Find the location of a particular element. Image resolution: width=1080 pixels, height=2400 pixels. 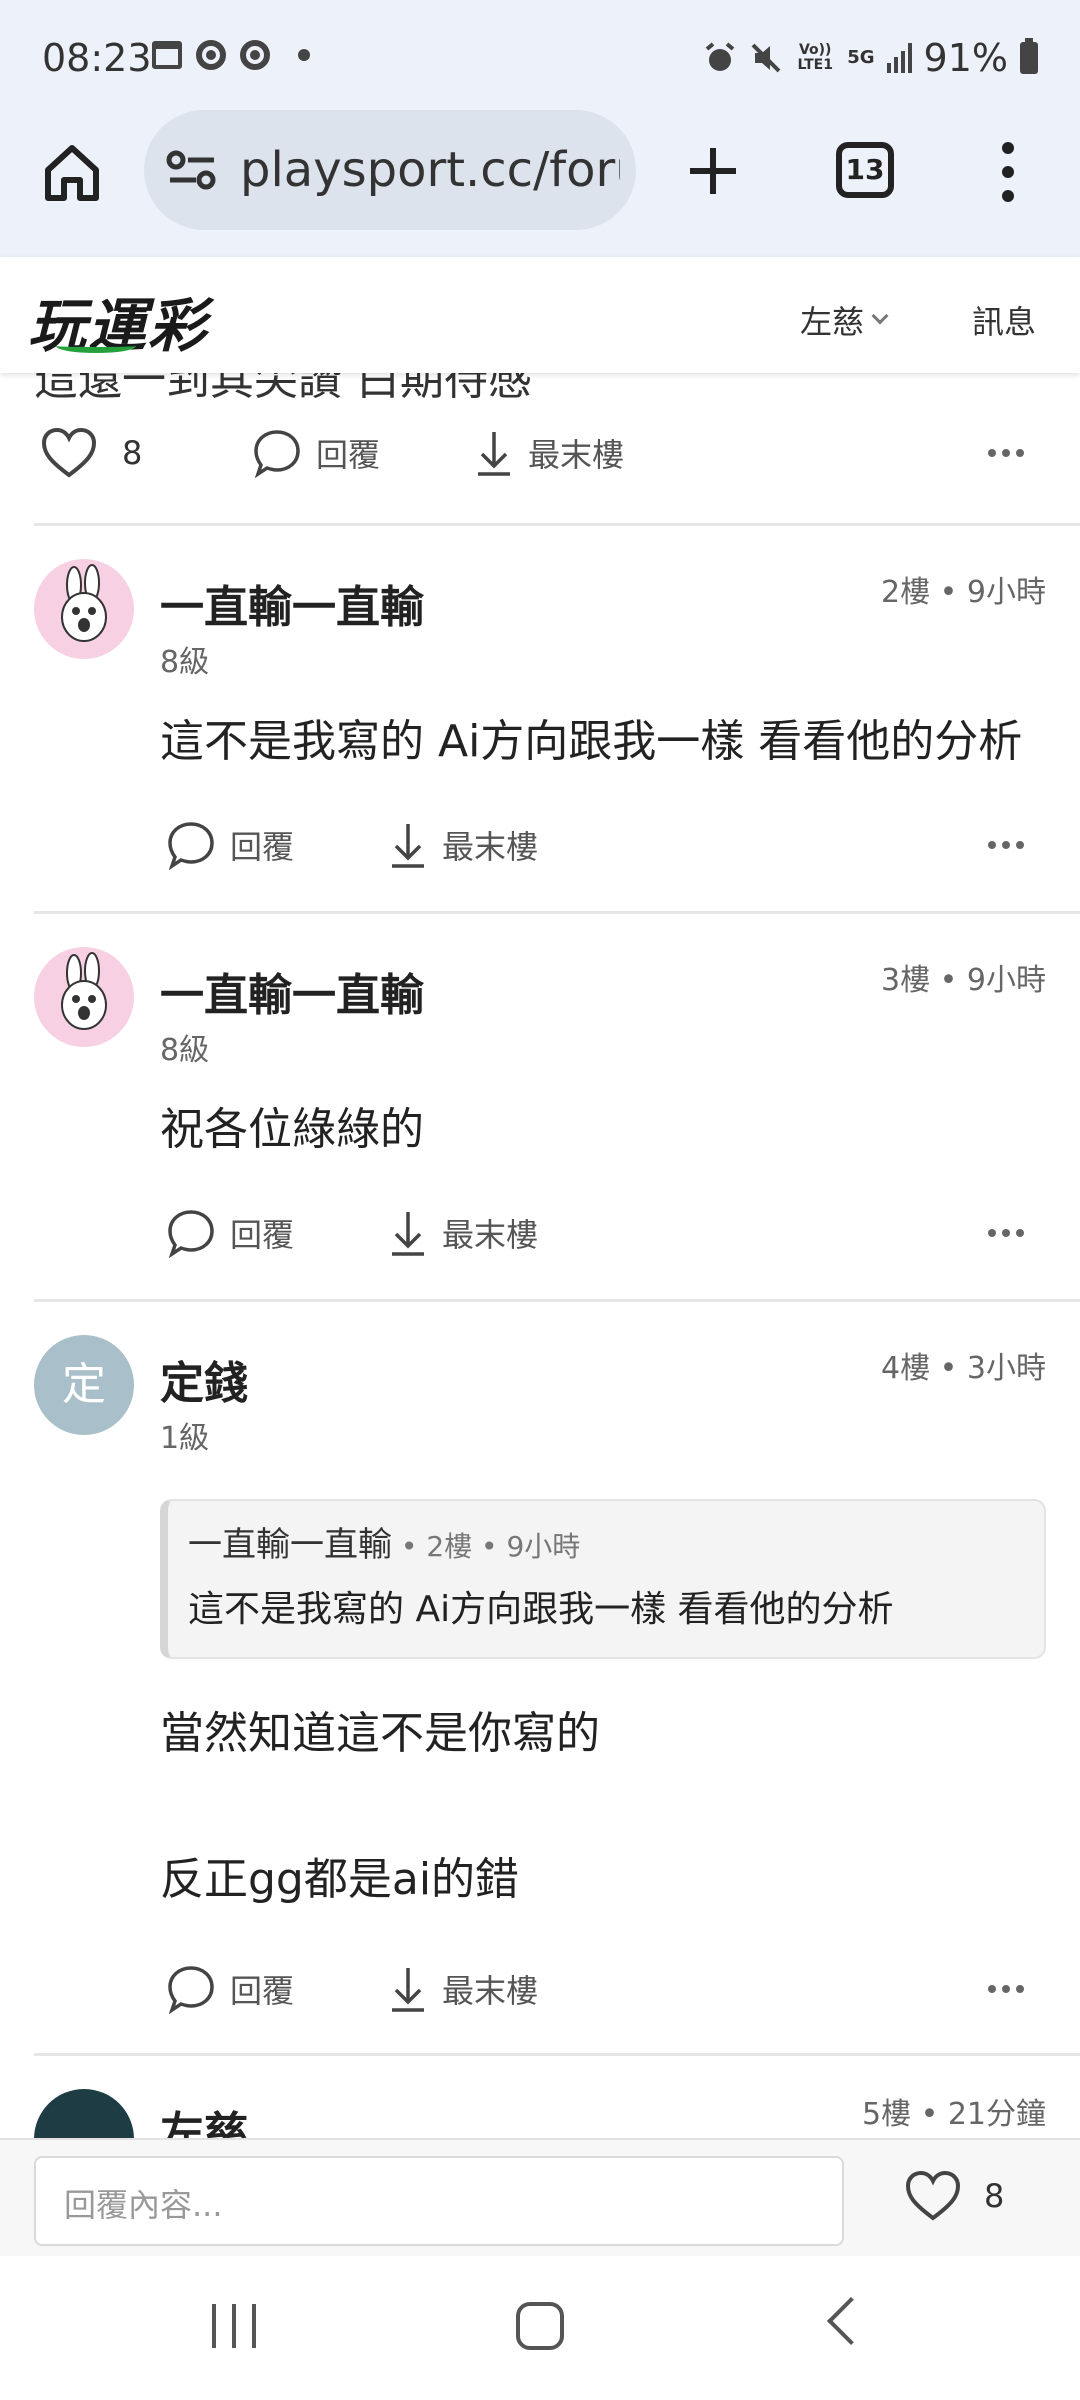

mute-icon is located at coordinates (766, 58).